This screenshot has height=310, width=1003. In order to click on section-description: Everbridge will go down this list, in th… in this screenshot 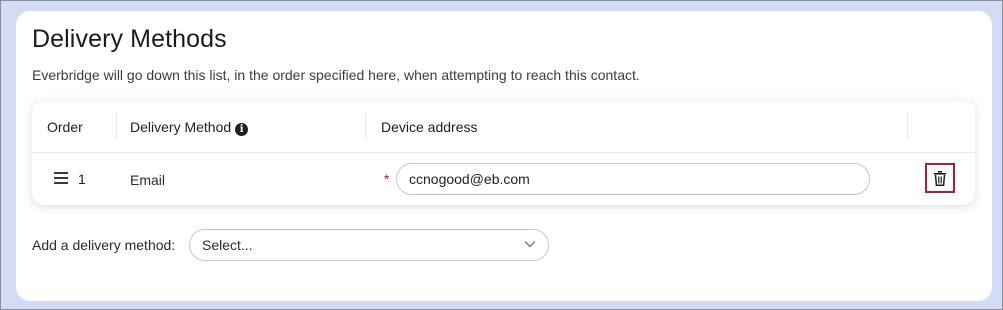, I will do `click(336, 75)`.